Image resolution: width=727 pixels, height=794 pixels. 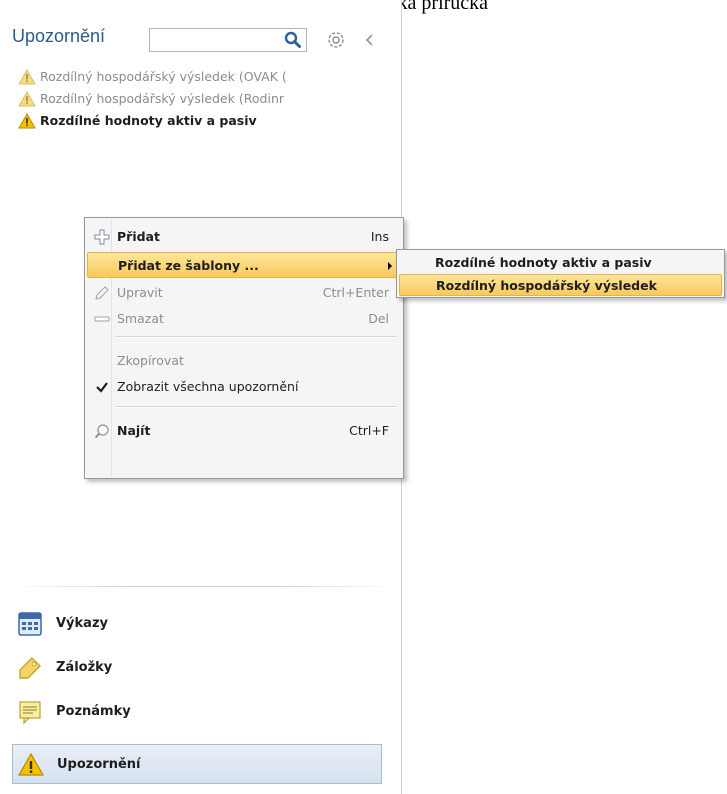 I want to click on alert-item: Rozdílný hospodářský výsledek (OVAK (, so click(x=208, y=77).